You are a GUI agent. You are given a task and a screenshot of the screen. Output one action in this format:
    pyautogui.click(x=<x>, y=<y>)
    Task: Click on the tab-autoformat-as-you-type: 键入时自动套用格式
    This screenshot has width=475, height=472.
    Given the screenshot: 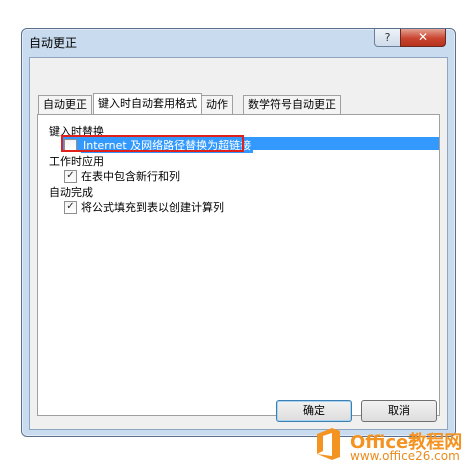 What is the action you would take?
    pyautogui.click(x=147, y=103)
    